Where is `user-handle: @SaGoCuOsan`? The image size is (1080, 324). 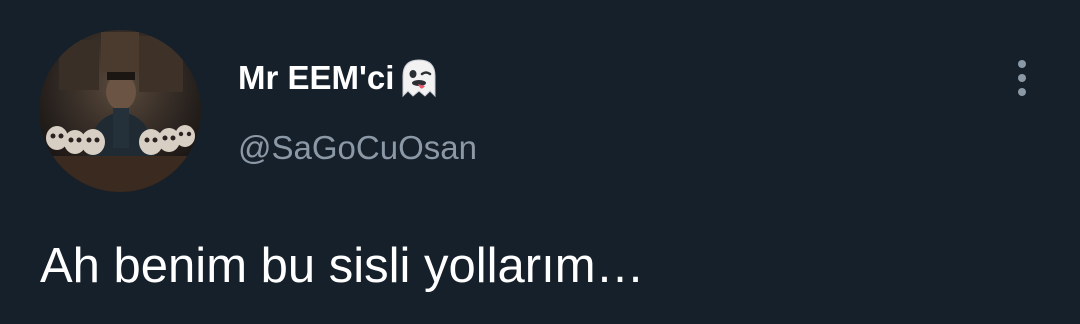 user-handle: @SaGoCuOsan is located at coordinates (357, 148).